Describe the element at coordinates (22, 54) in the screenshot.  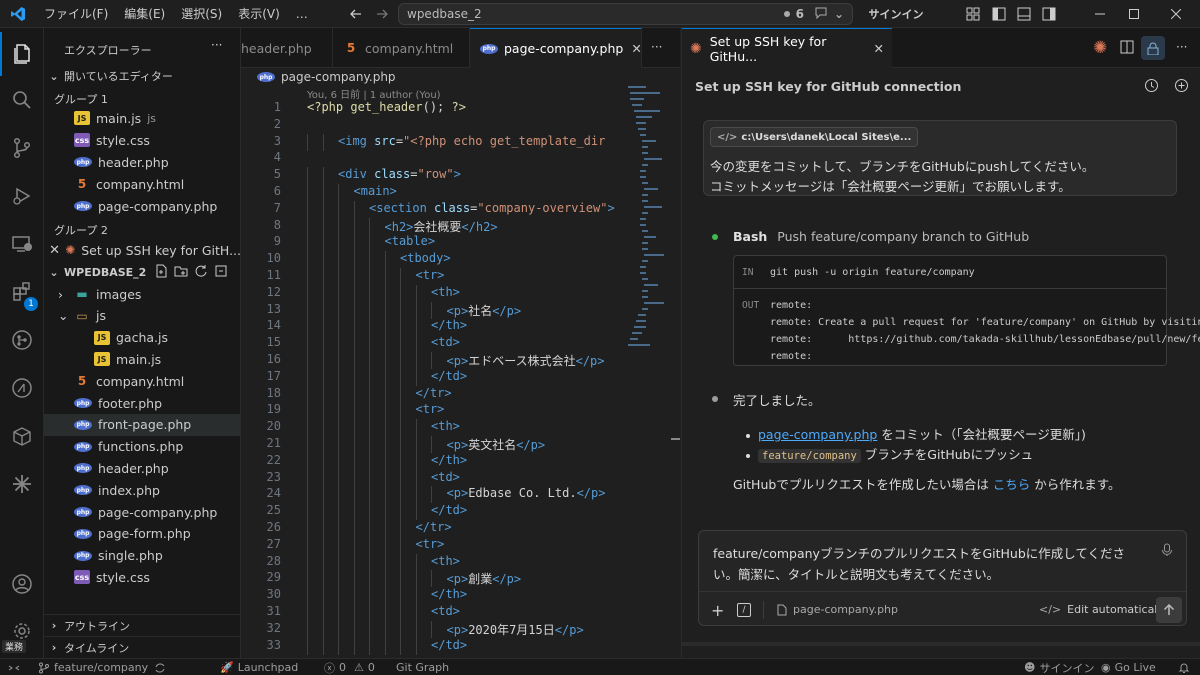
I see `explorer-icon` at that location.